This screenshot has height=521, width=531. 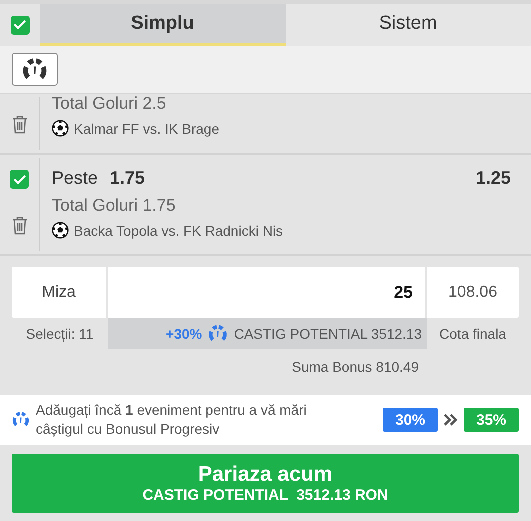 What do you see at coordinates (491, 420) in the screenshot?
I see `next-bonus-badge: 35%` at bounding box center [491, 420].